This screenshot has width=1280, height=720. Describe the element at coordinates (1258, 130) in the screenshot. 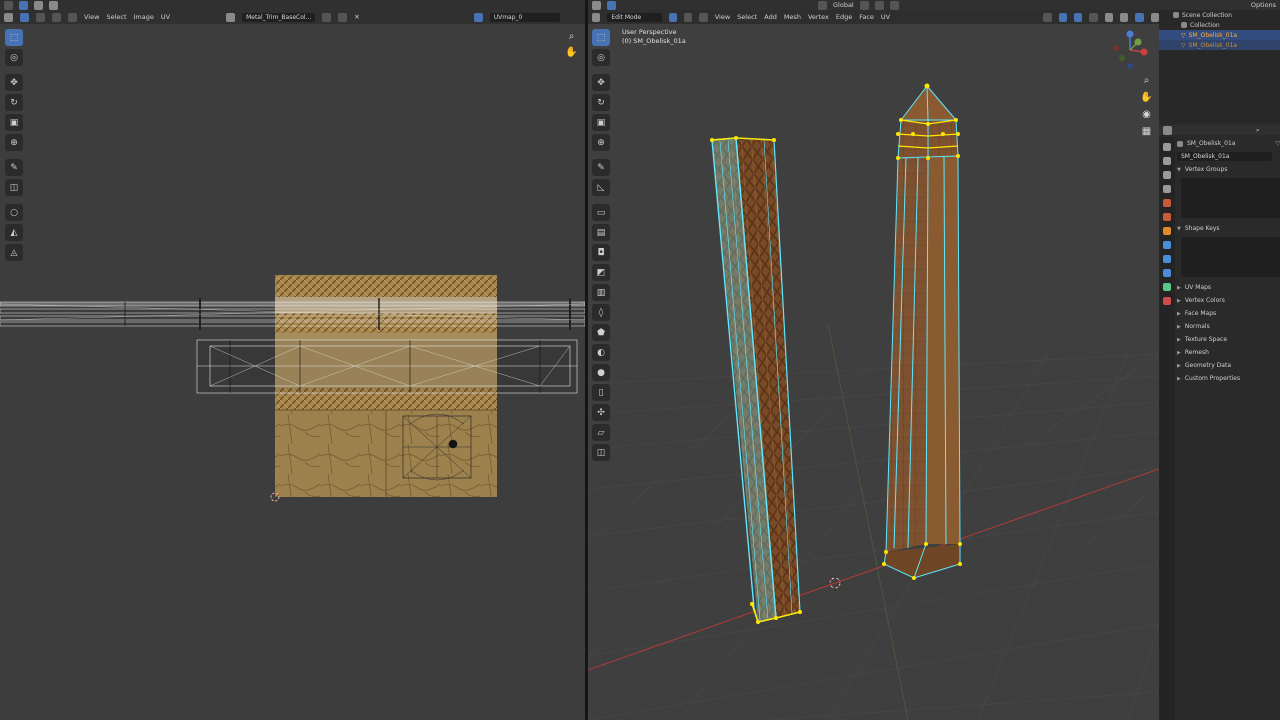

I see `search-icon: ⌕` at that location.